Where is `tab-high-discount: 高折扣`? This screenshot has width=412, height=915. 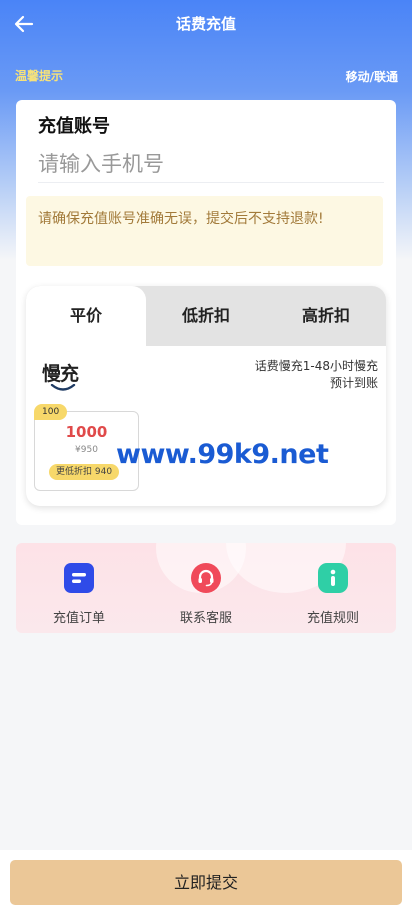 tab-high-discount: 高折扣 is located at coordinates (326, 316).